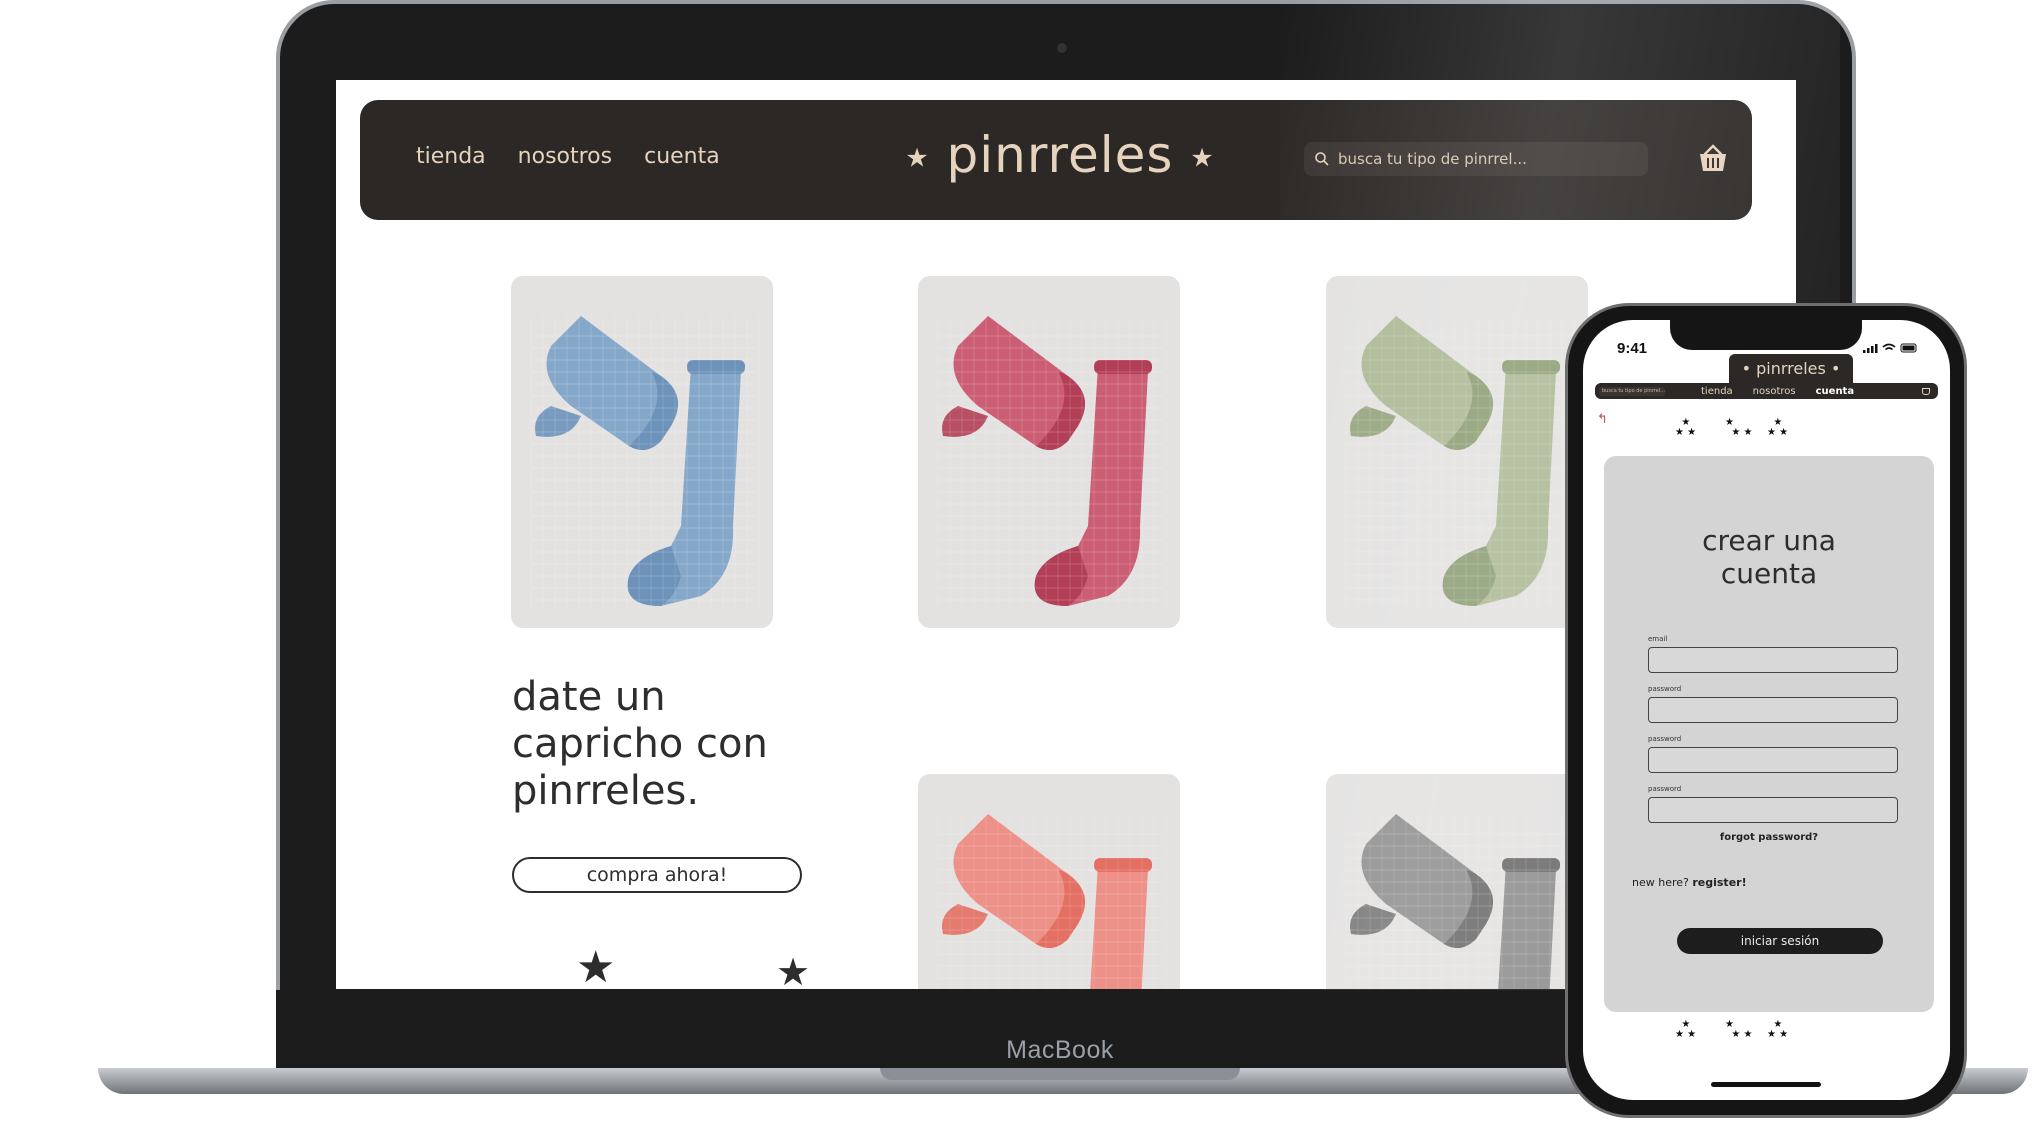  What do you see at coordinates (682, 156) in the screenshot?
I see `nav-cuenta: cuenta` at bounding box center [682, 156].